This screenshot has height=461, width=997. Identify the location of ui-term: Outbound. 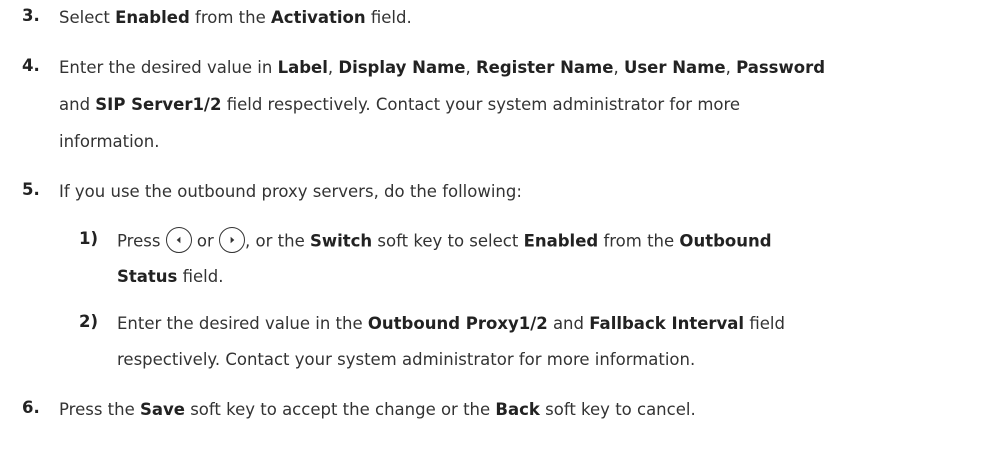
(725, 241).